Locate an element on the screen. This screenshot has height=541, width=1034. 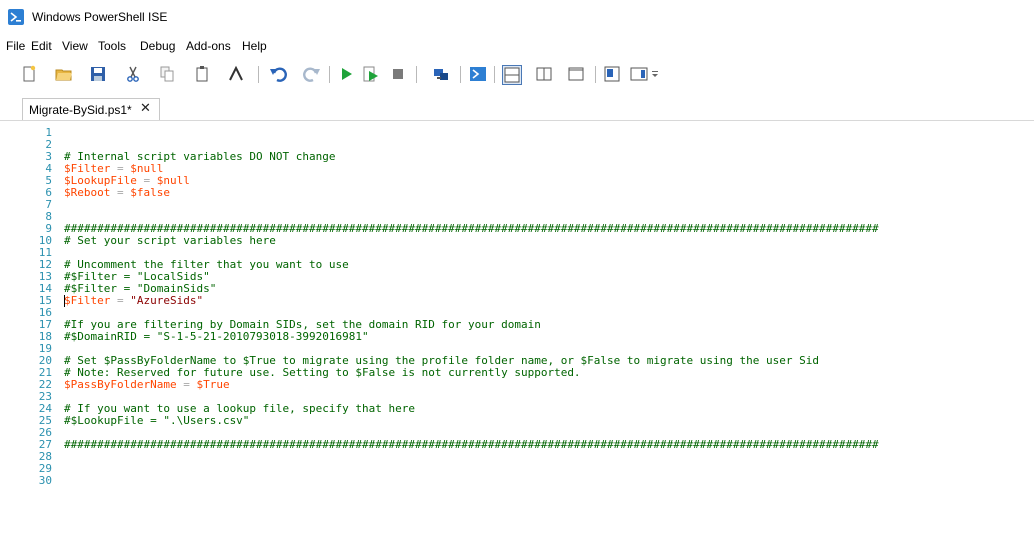
run-selection-icon is located at coordinates (371, 74).